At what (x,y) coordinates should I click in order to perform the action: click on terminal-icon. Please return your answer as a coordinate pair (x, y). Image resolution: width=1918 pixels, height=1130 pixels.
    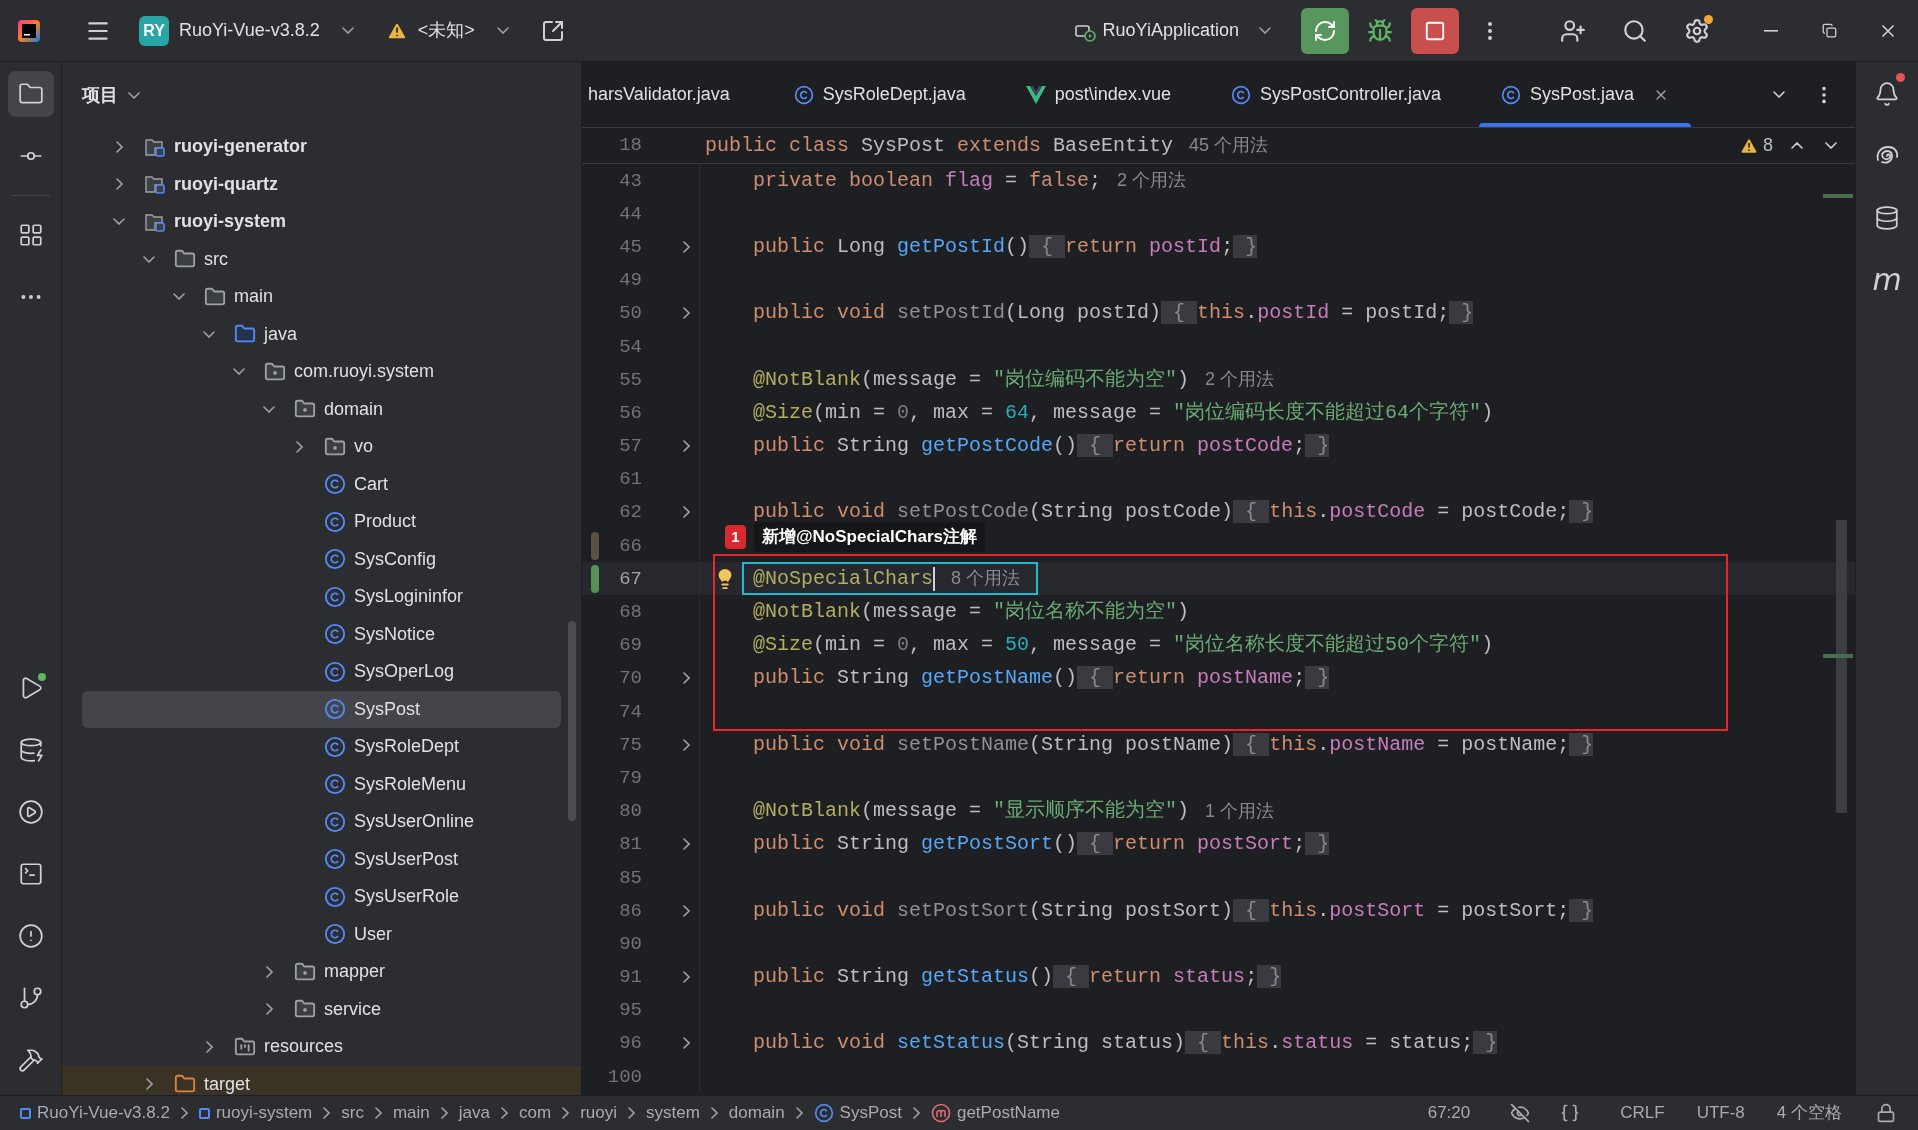
    Looking at the image, I should click on (30, 874).